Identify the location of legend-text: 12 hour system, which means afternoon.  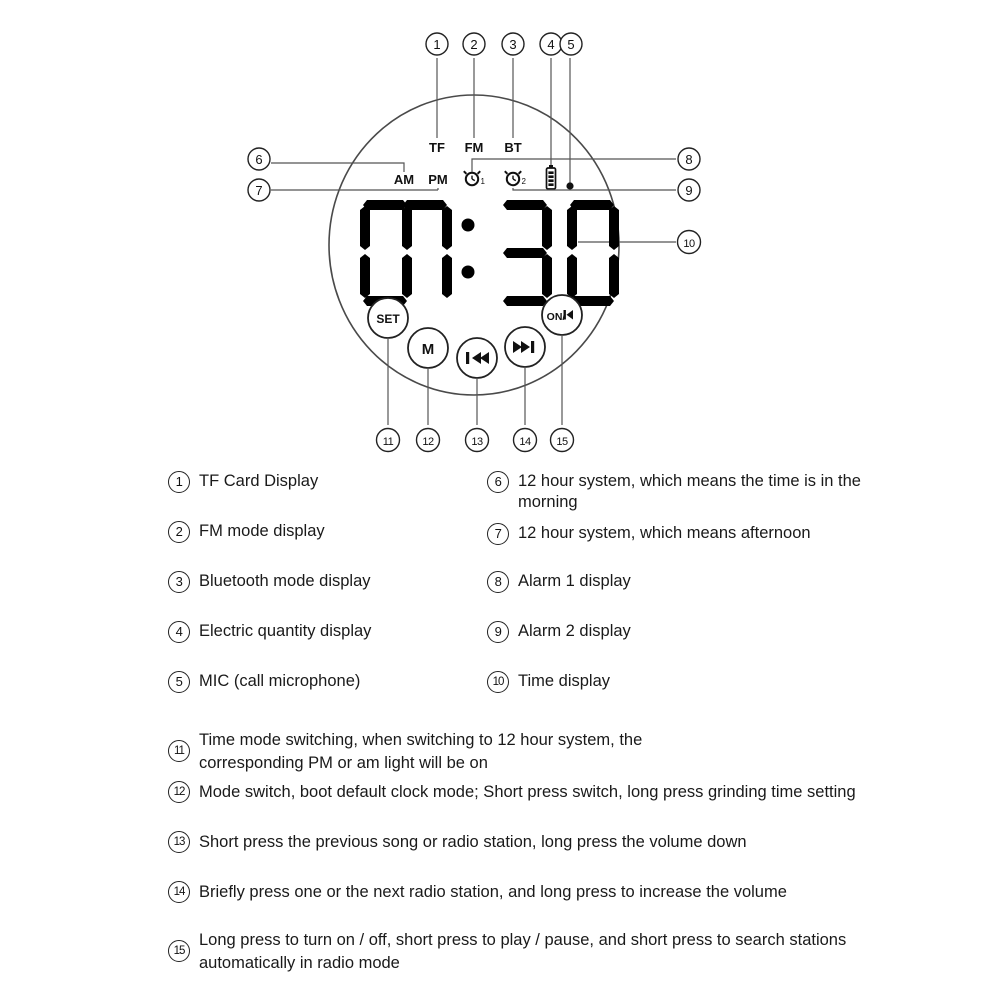
(664, 533).